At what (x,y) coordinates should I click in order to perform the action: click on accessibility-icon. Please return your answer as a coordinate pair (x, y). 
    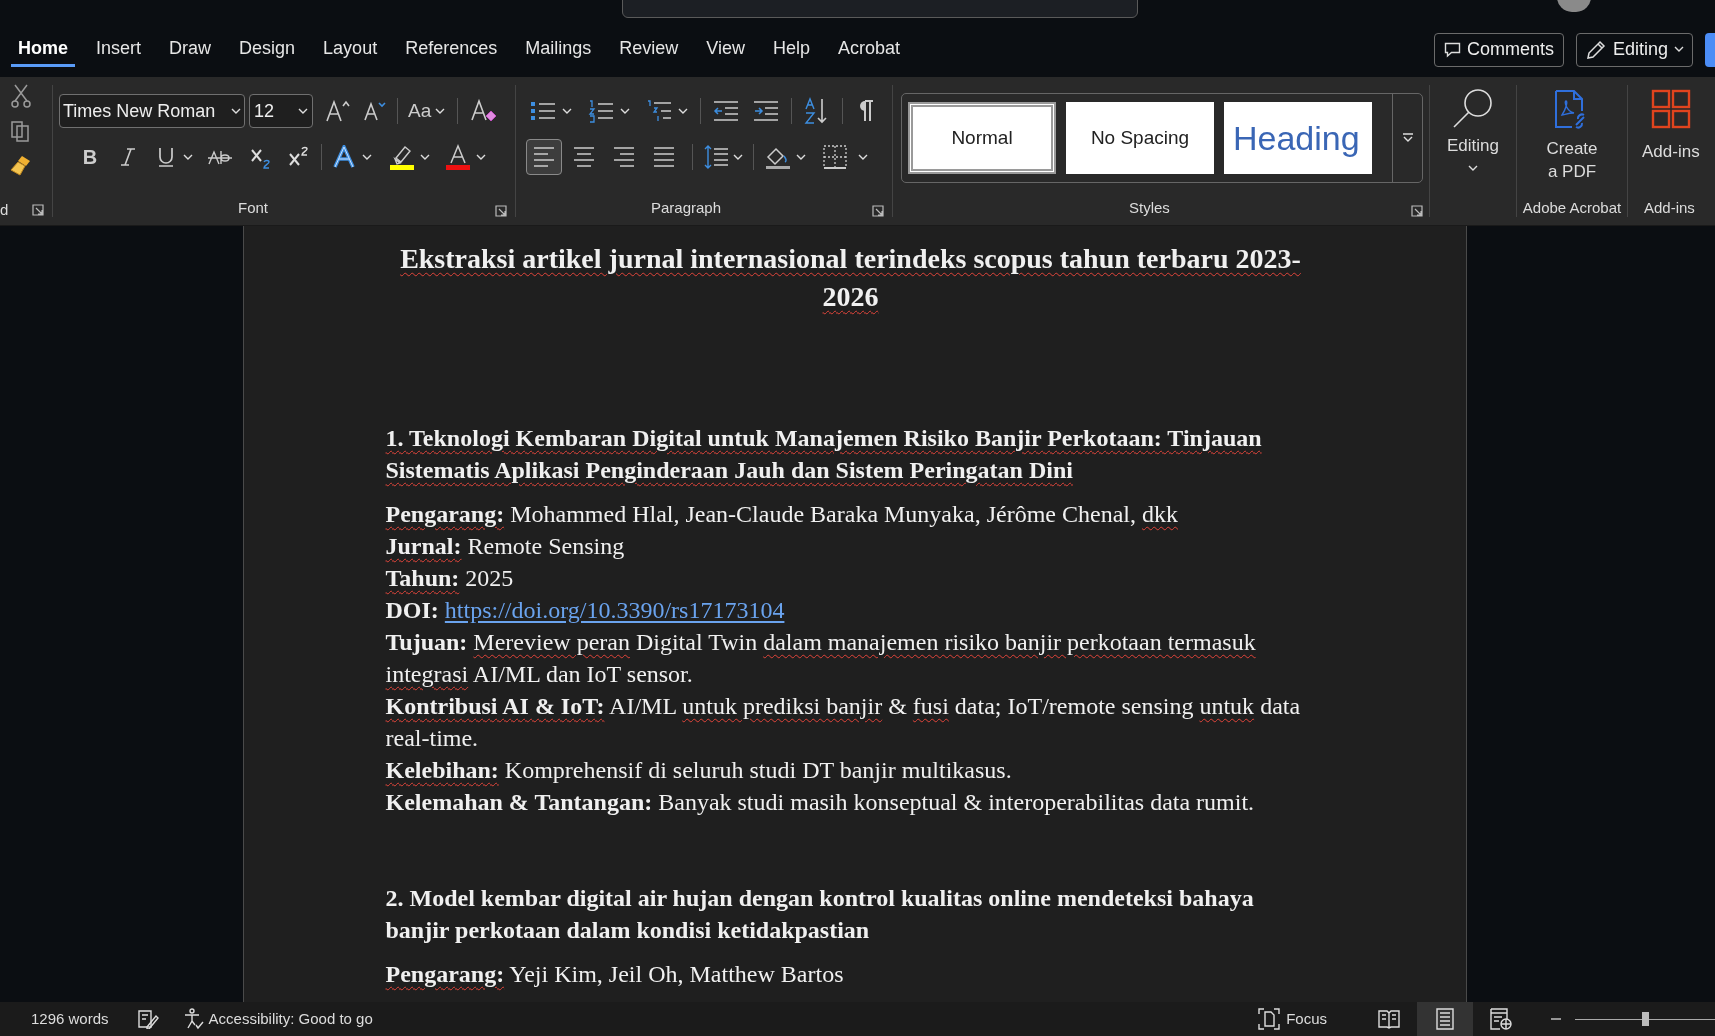
    Looking at the image, I should click on (193, 1019).